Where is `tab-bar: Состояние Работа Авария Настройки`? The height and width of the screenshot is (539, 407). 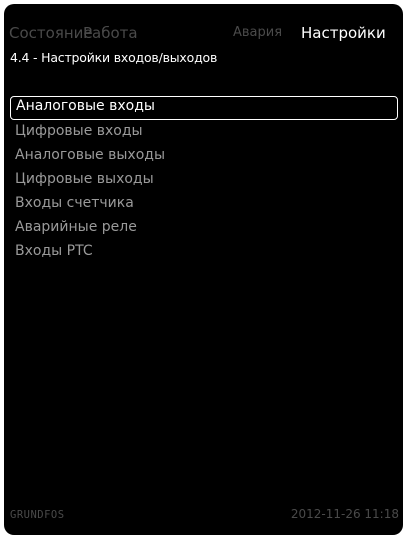
tab-bar: Состояние Работа Авария Настройки is located at coordinates (203, 33).